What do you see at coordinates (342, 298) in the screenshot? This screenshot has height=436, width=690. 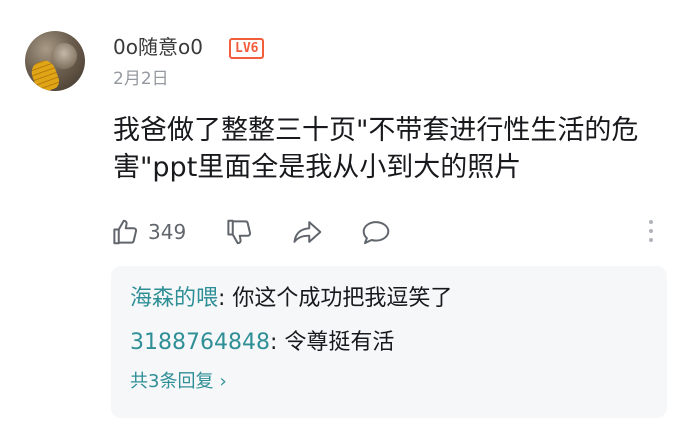 I see `reply-text: 你这个成功把我逗笑了` at bounding box center [342, 298].